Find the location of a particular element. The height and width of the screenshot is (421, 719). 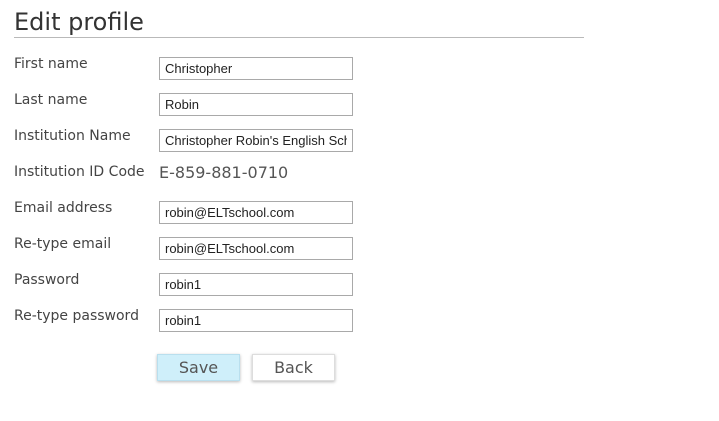

last-name-row: Last name is located at coordinates (184, 103).